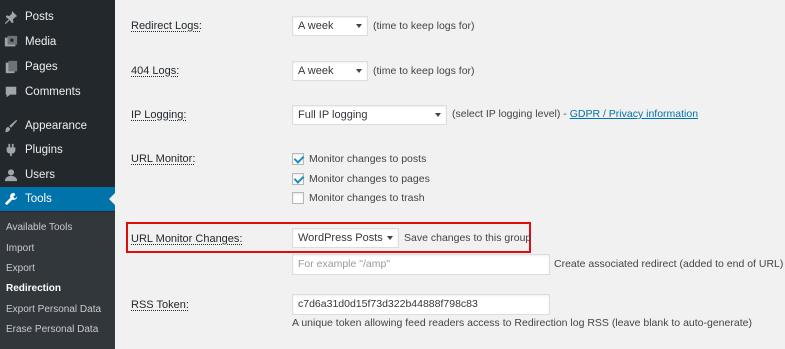 This screenshot has width=785, height=349. What do you see at coordinates (112, 199) in the screenshot?
I see `current-menu-arrow` at bounding box center [112, 199].